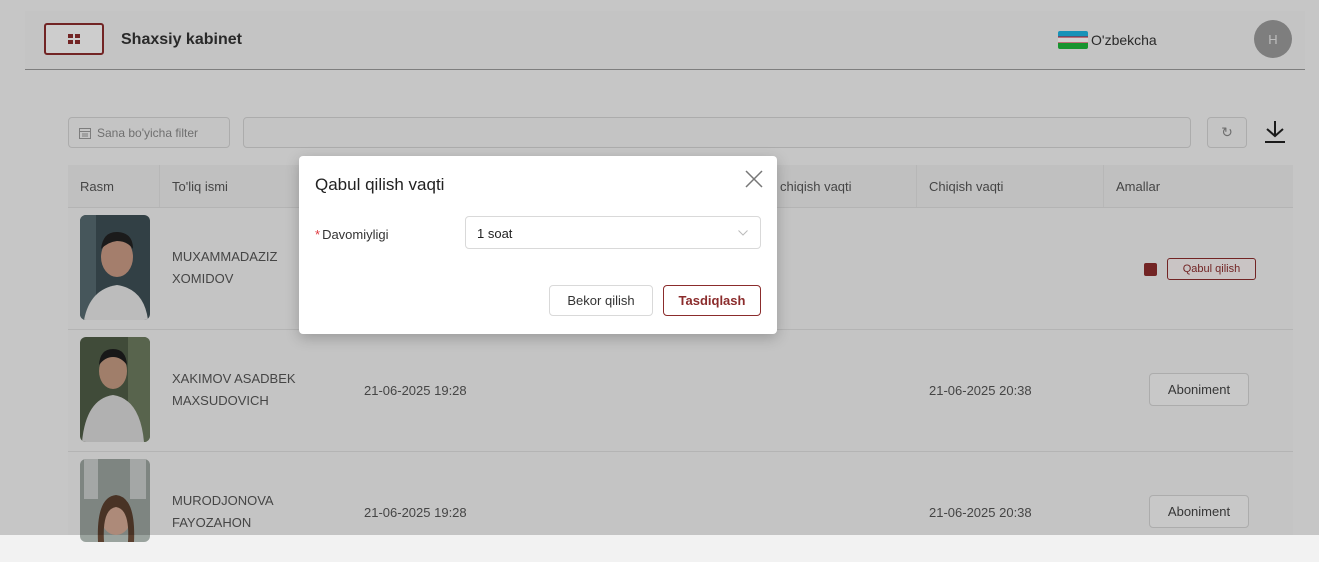 The width and height of the screenshot is (1319, 562). I want to click on confirm-button: Tasdiqlash, so click(712, 300).